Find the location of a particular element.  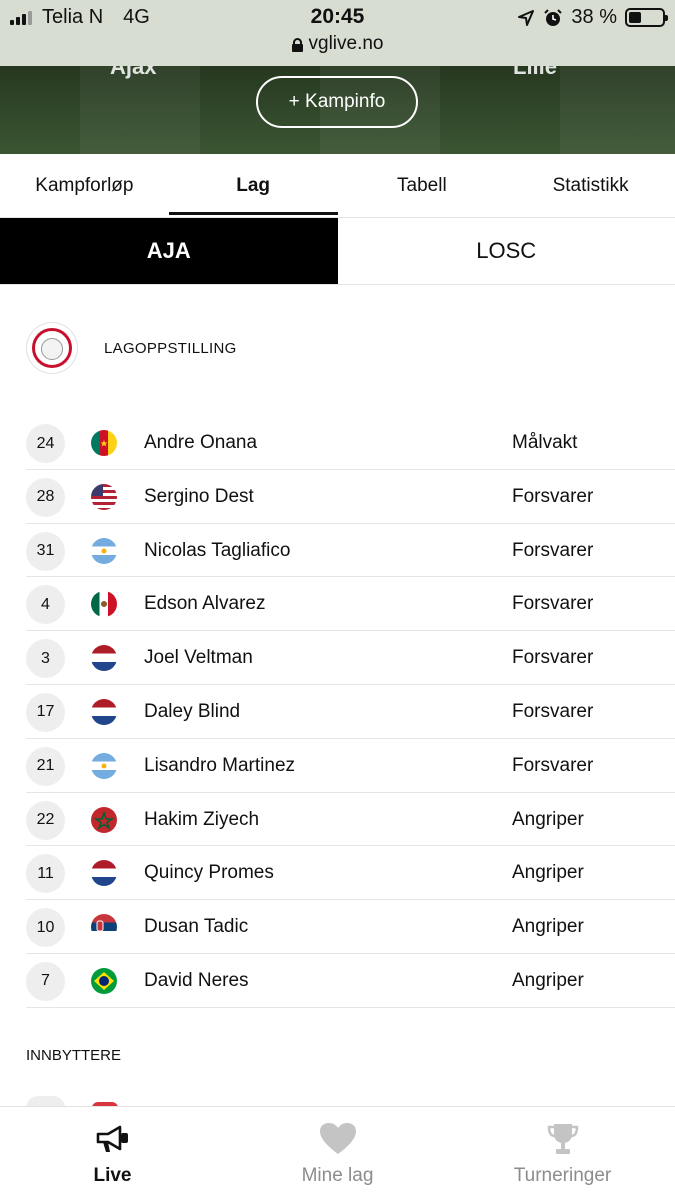

player-row: 17 Daley Blind Forsvarer is located at coordinates (350, 712).